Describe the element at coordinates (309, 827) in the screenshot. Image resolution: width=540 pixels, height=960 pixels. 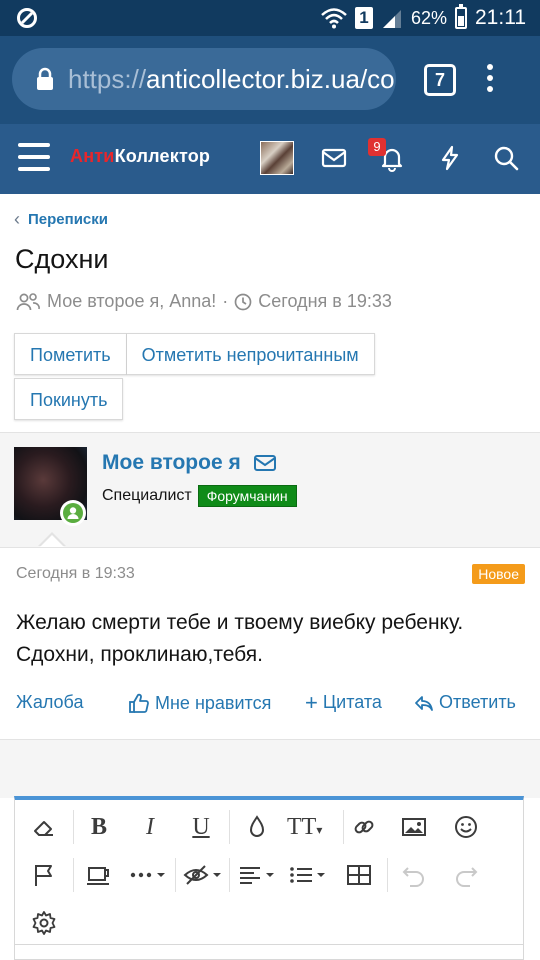
I see `text-size-icon: TT▾` at that location.